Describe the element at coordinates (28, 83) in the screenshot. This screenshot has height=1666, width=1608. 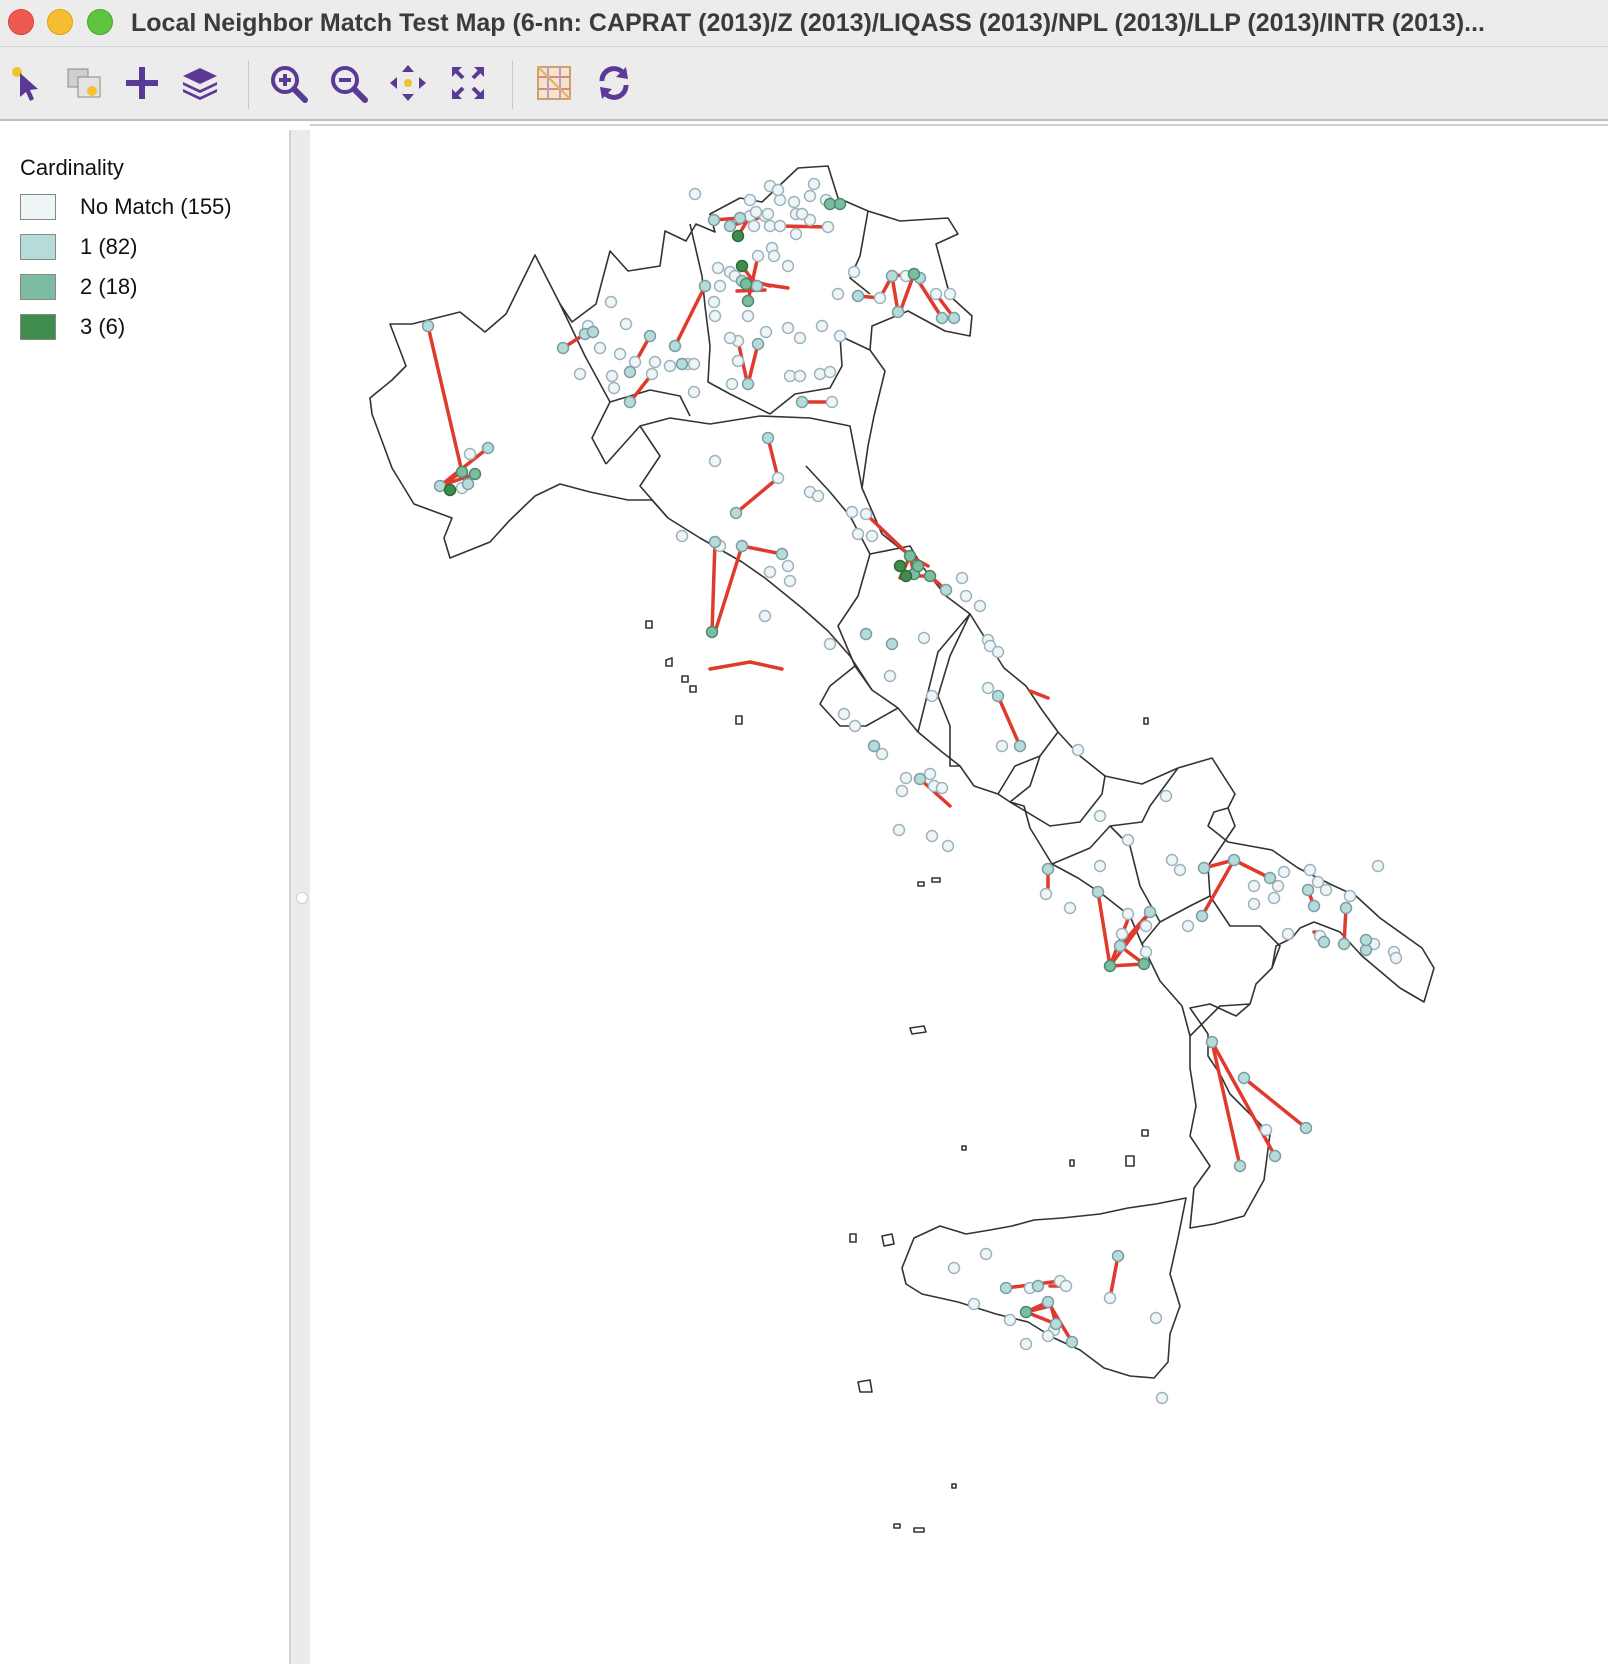
I see `select-tool-button` at that location.